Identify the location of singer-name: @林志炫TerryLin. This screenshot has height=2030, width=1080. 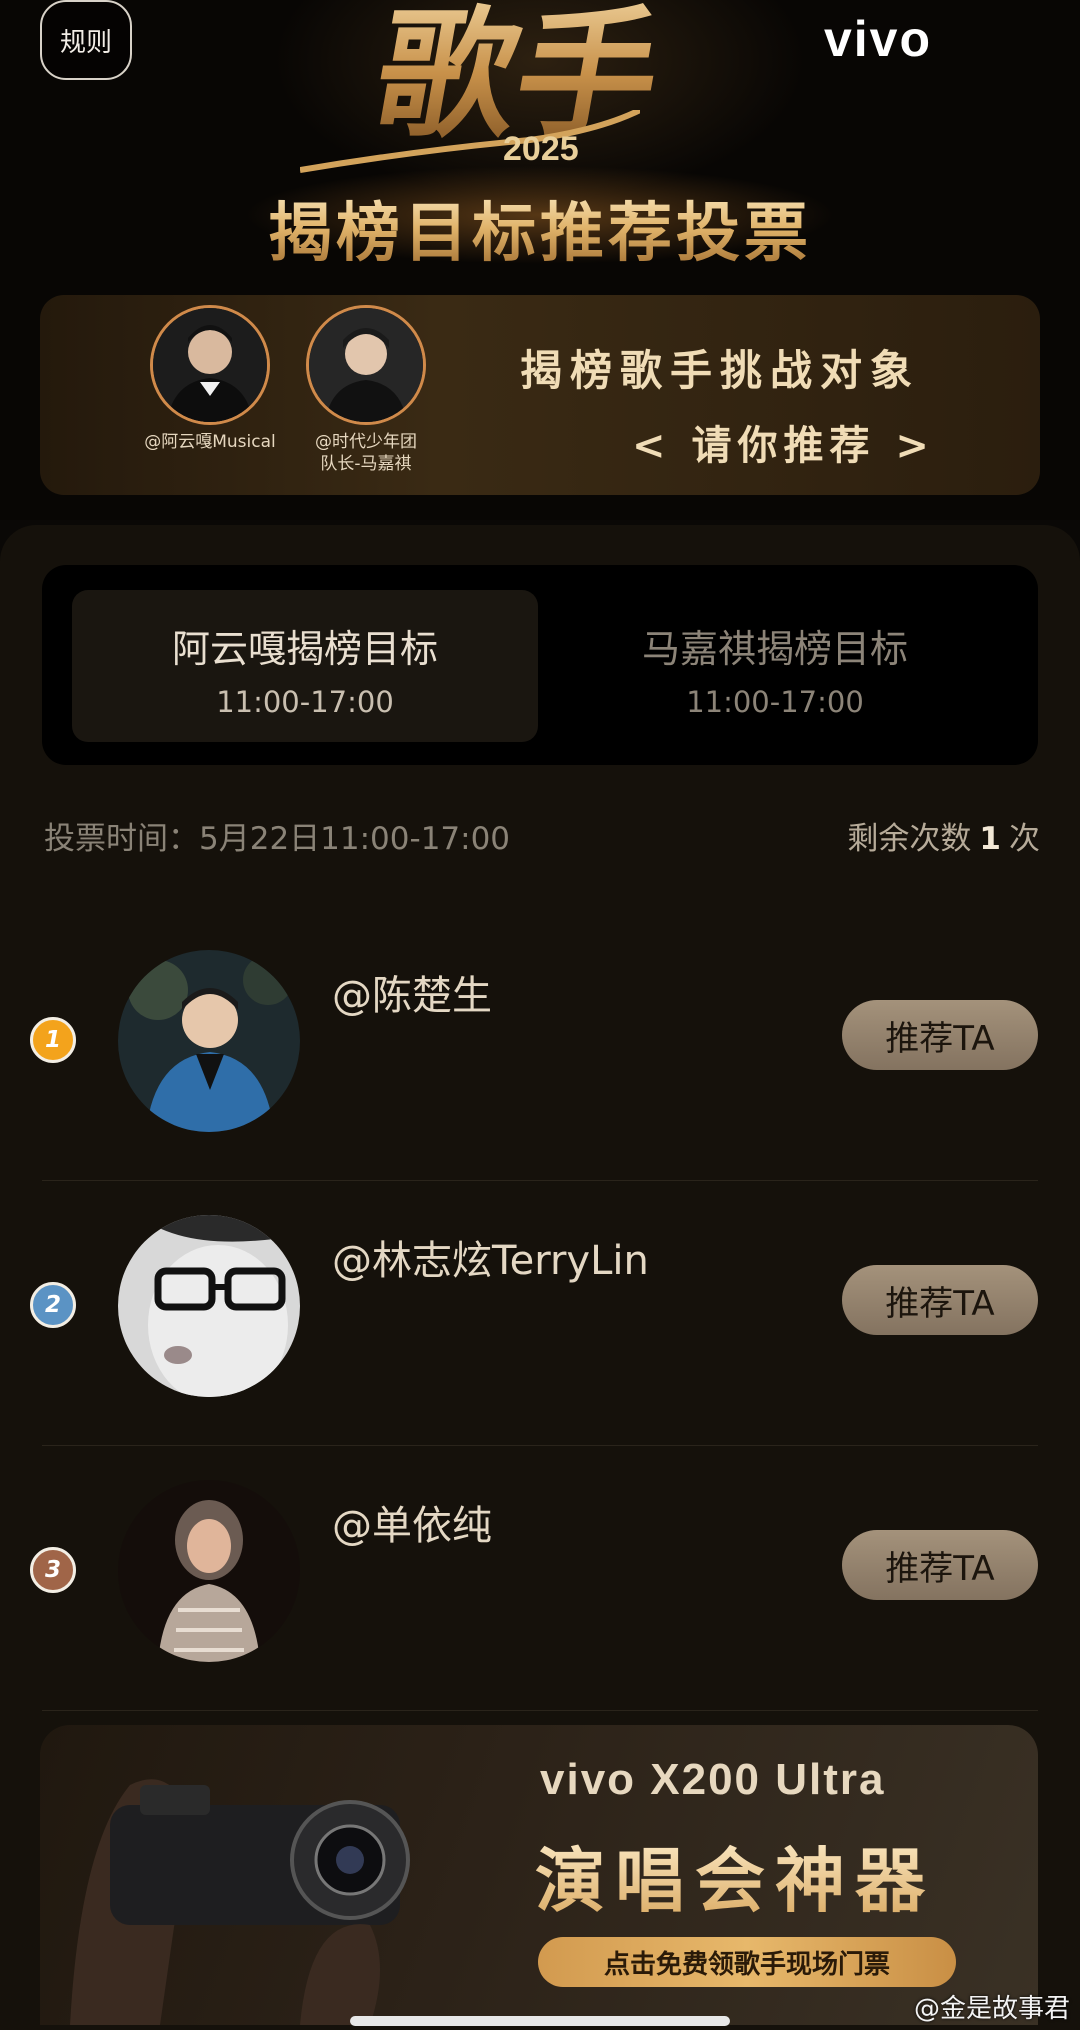
(490, 1261).